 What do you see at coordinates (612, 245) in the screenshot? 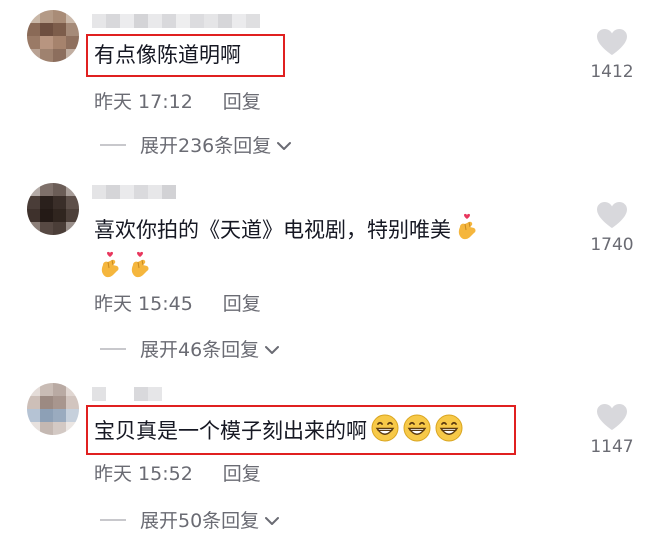
I see `like-count: 1740` at bounding box center [612, 245].